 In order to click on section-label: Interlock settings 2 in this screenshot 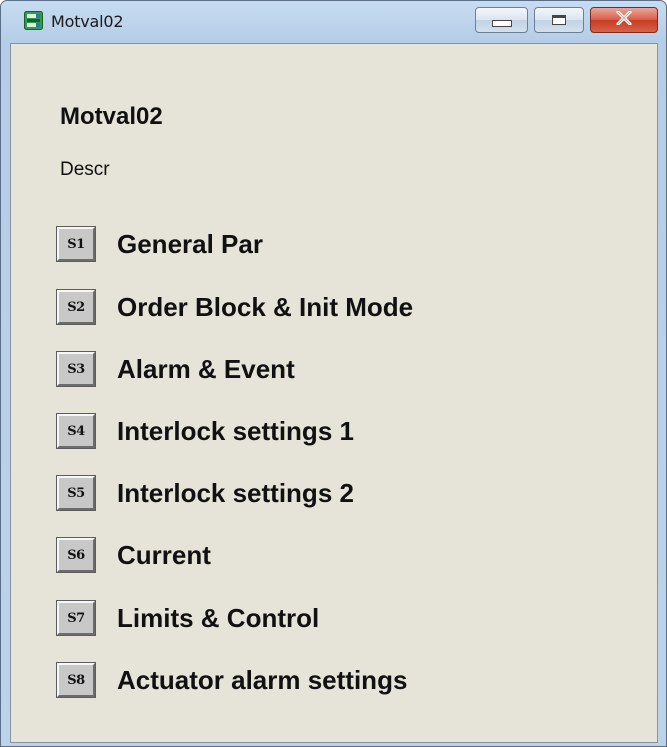, I will do `click(235, 492)`.